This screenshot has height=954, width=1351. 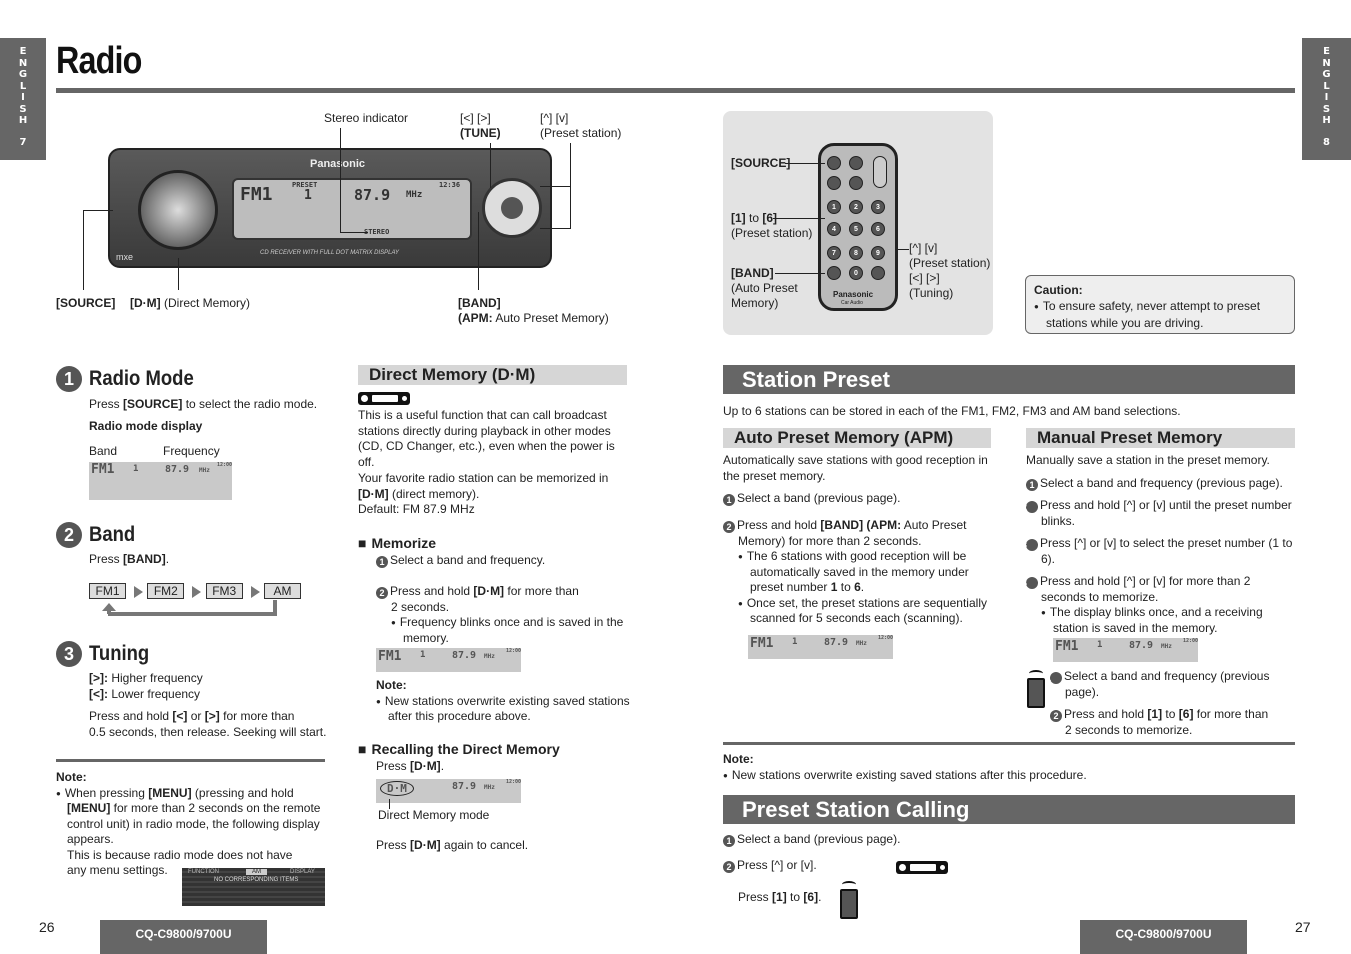 What do you see at coordinates (820, 647) in the screenshot?
I see `lcd-apm: FM1 1 87.9 MHz 12:00` at bounding box center [820, 647].